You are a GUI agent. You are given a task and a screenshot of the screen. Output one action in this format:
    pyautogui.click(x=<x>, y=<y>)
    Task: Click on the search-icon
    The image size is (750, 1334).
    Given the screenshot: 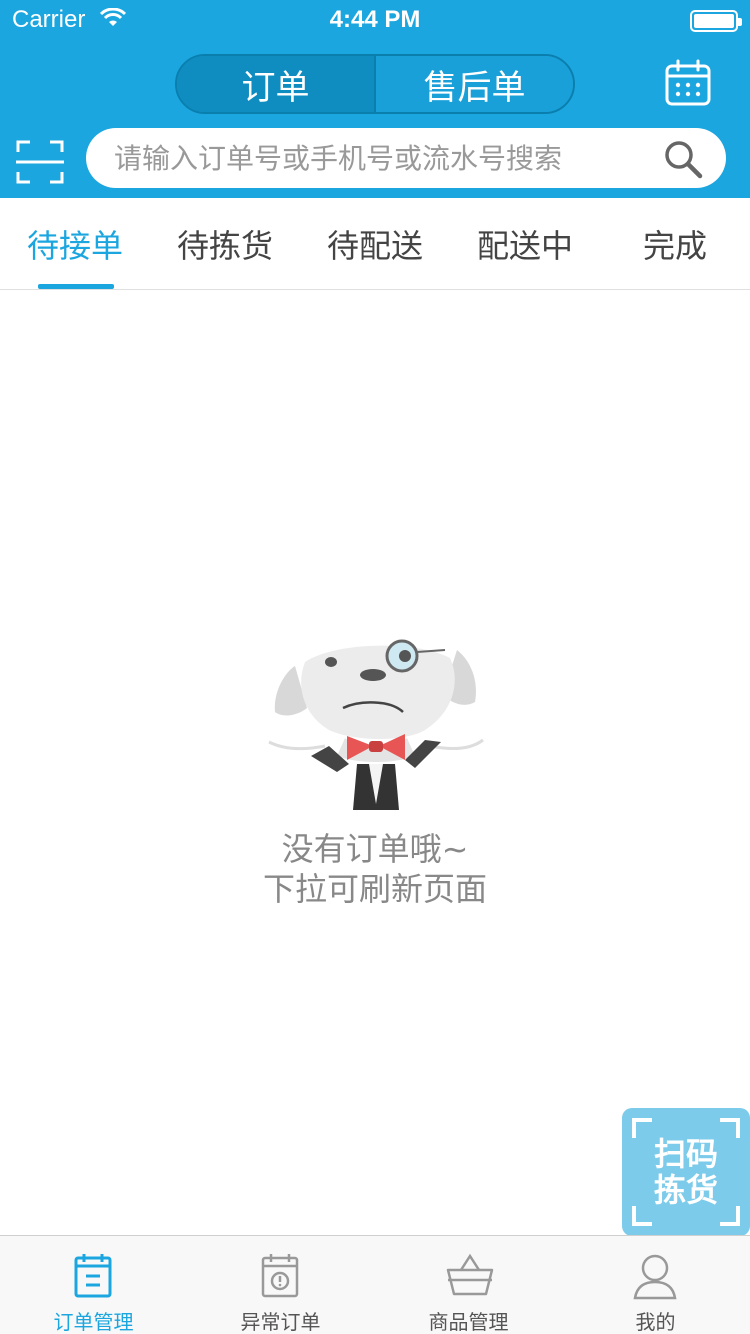 What is the action you would take?
    pyautogui.click(x=683, y=159)
    